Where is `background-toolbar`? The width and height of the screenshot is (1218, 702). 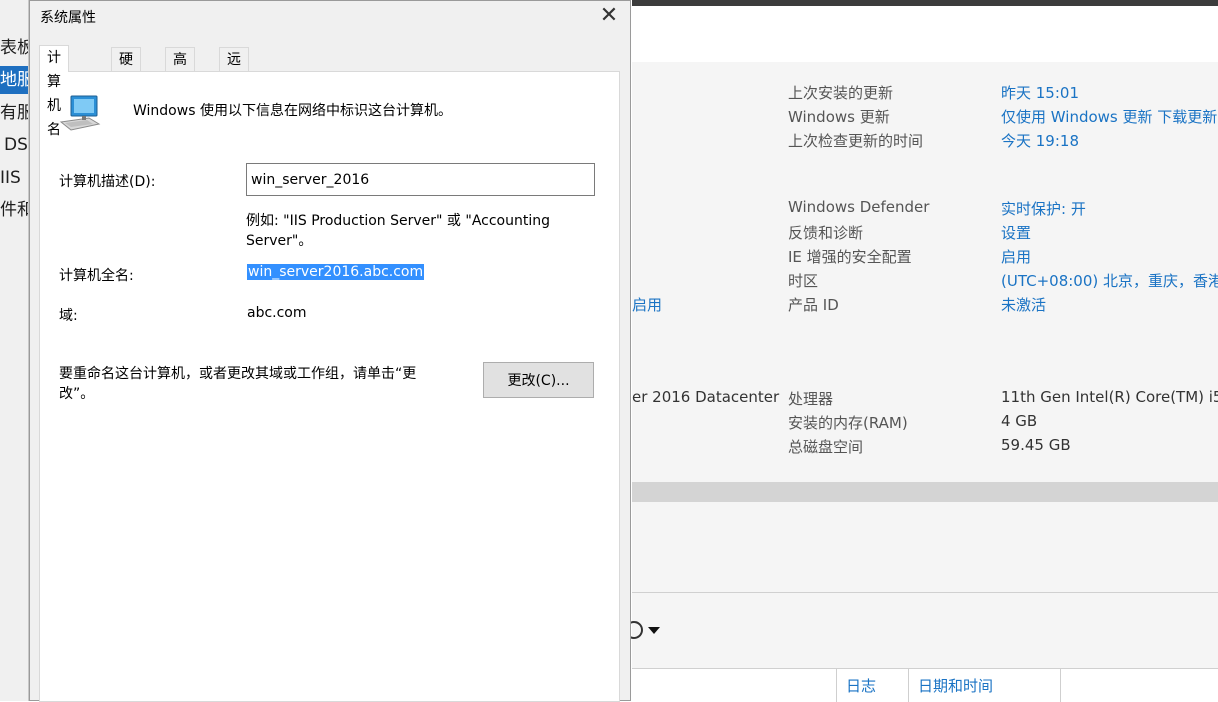
background-toolbar is located at coordinates (923, 630).